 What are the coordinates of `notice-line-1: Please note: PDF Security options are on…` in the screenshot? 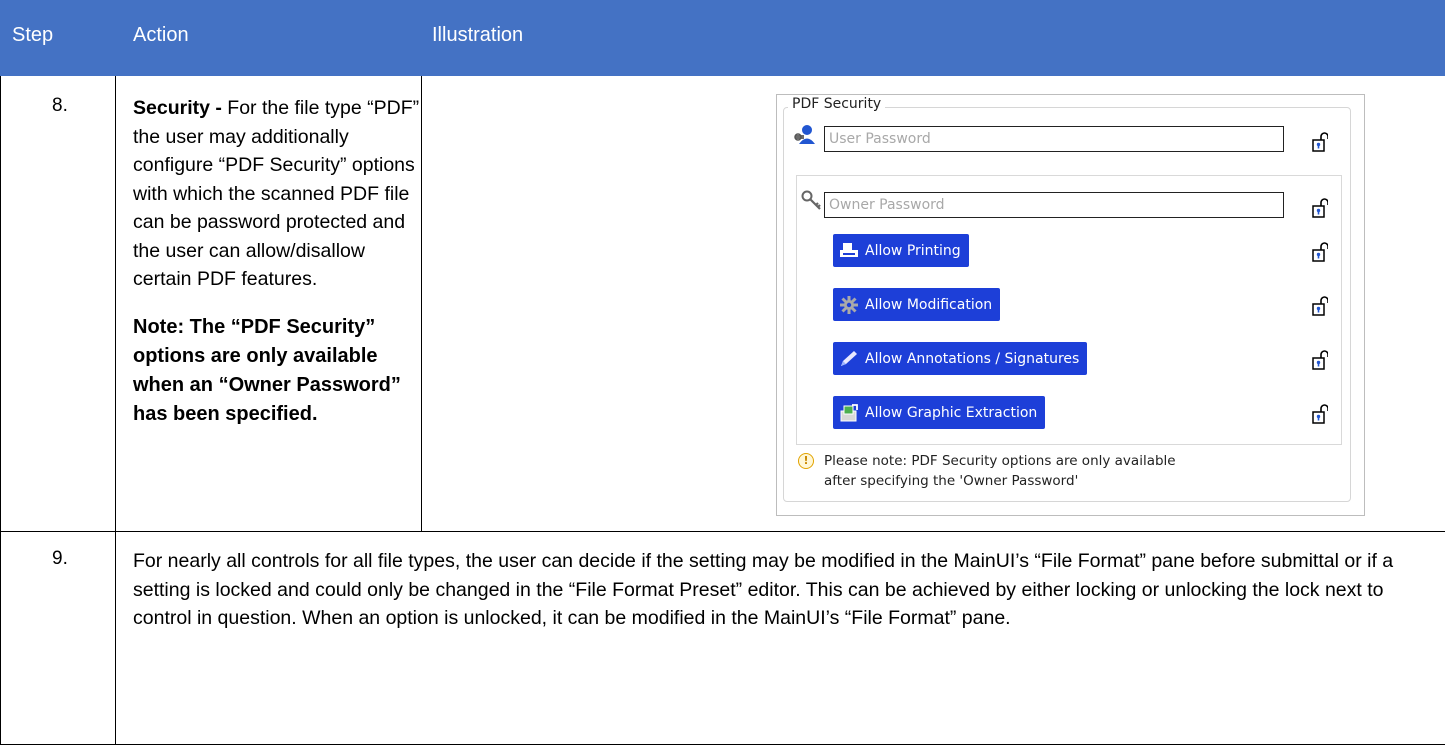 It's located at (1000, 461).